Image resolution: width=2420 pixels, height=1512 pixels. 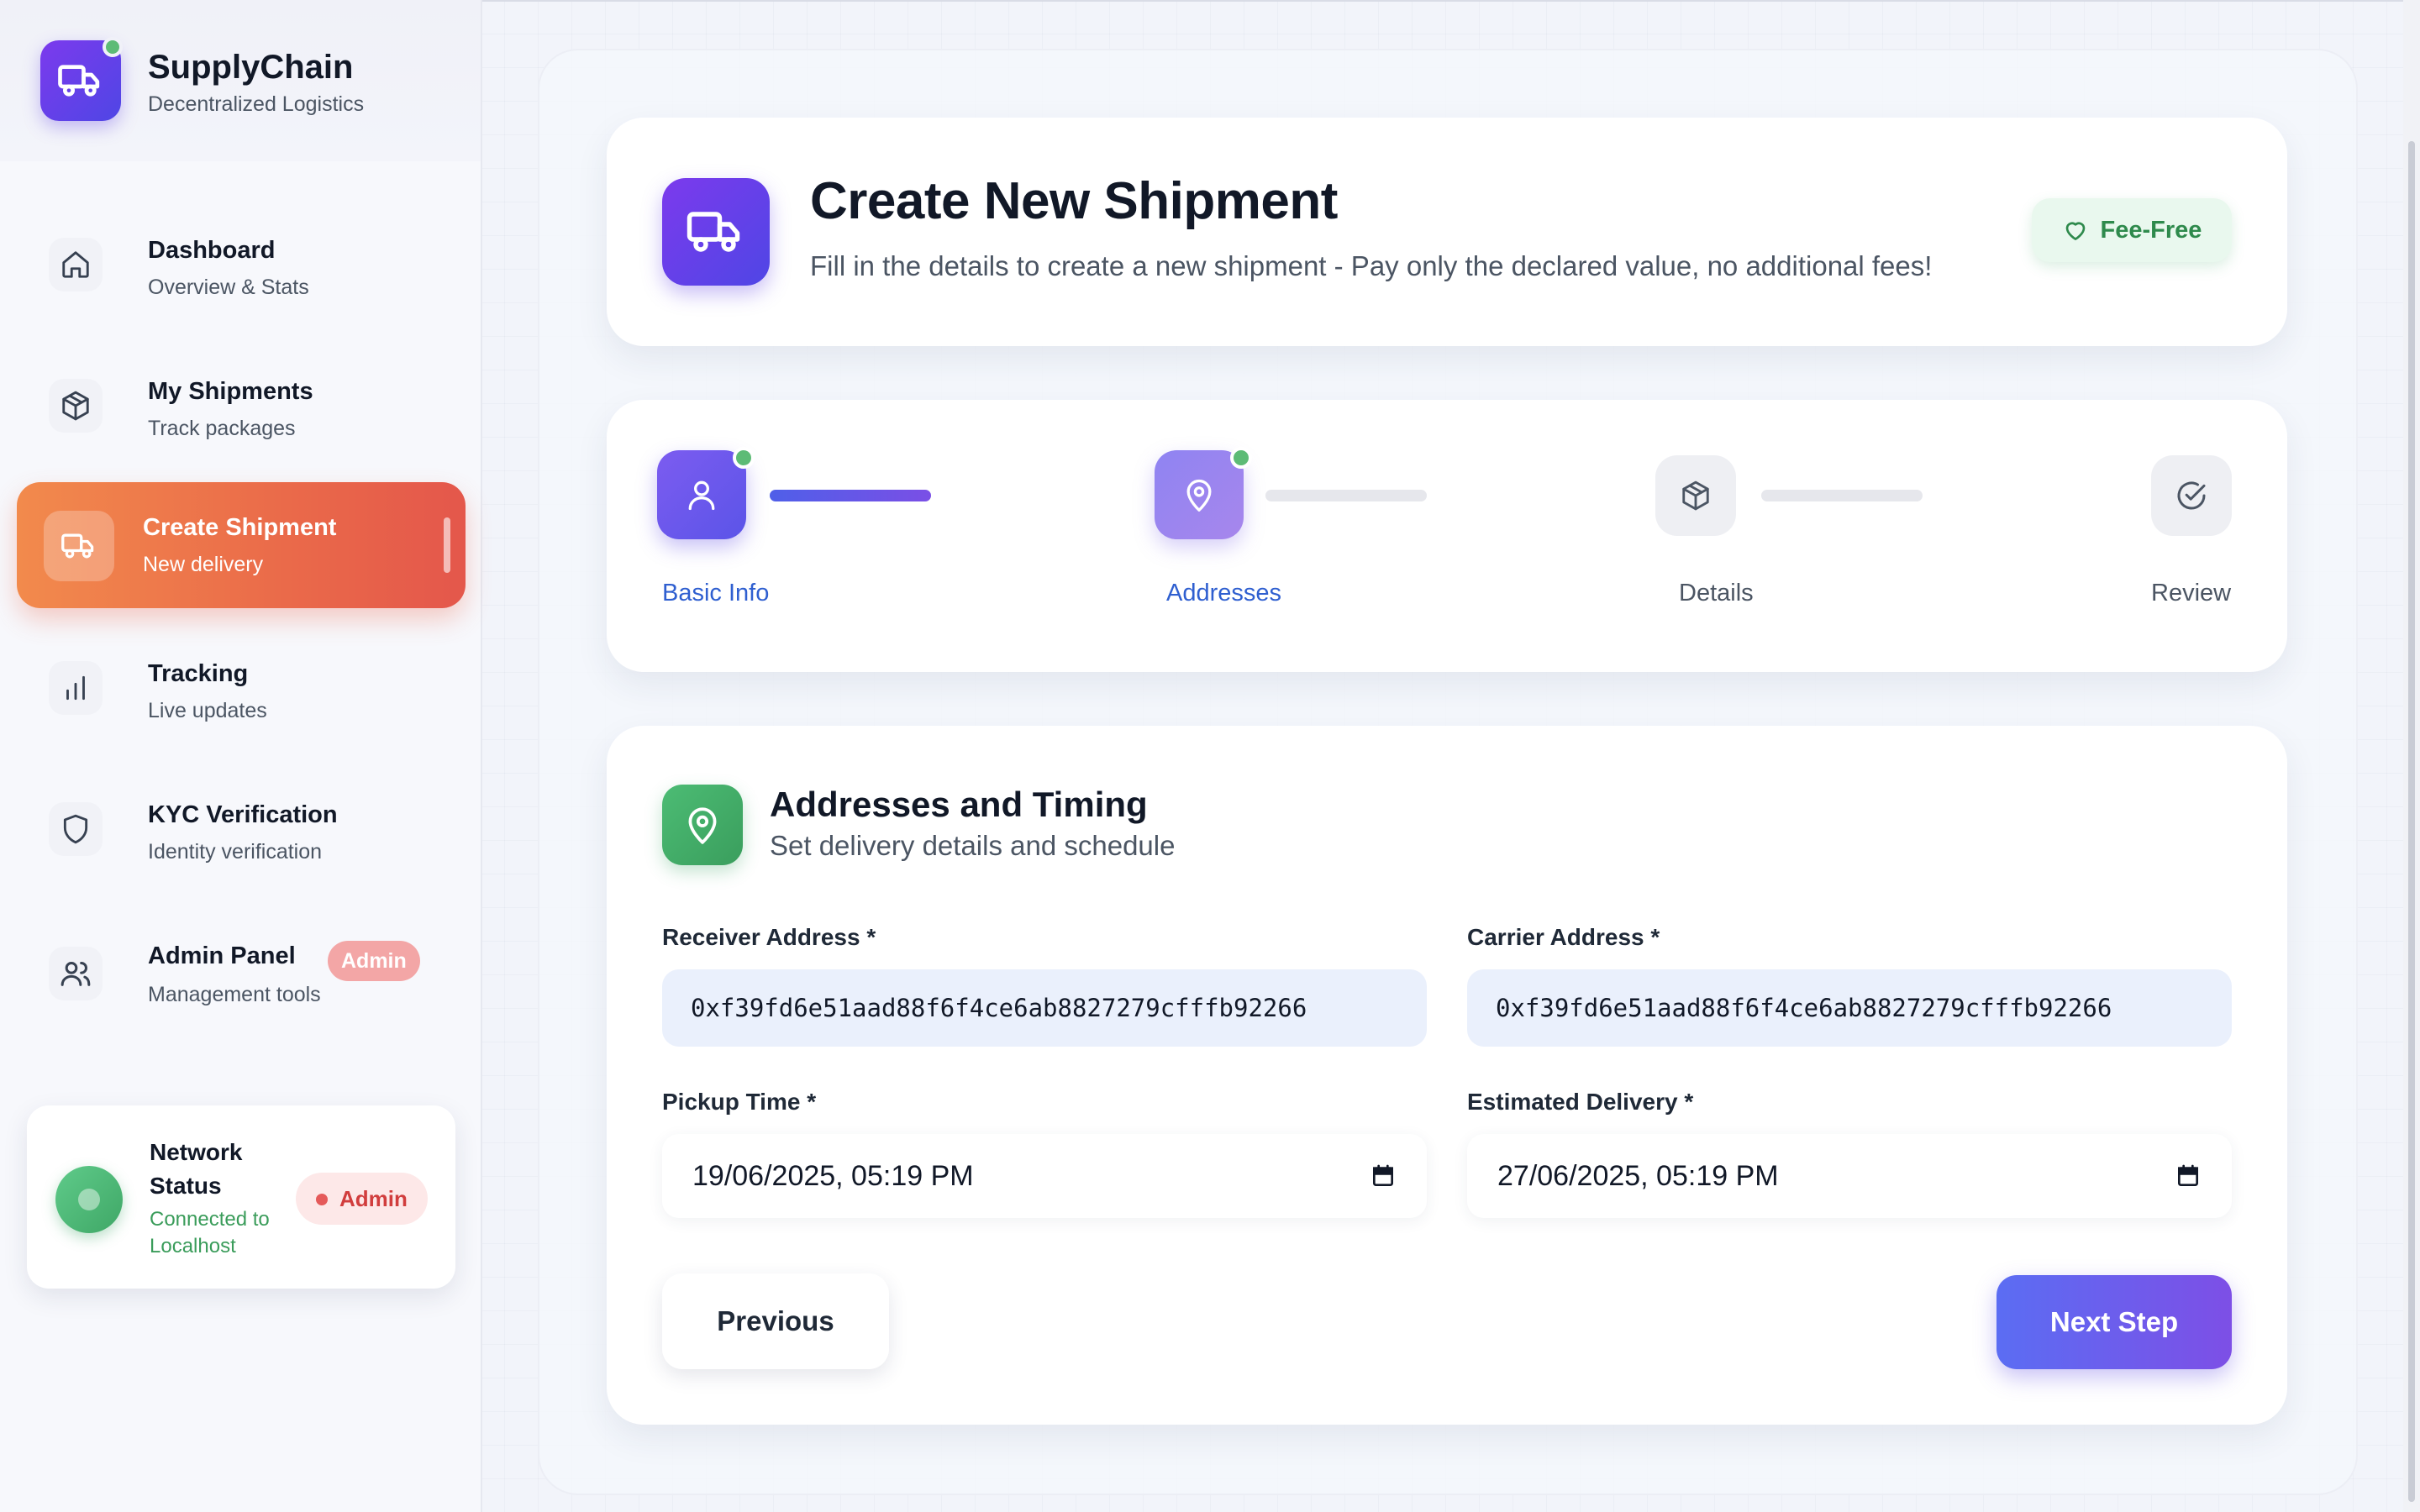 What do you see at coordinates (251, 67) in the screenshot?
I see `brand-title: SupplyChain` at bounding box center [251, 67].